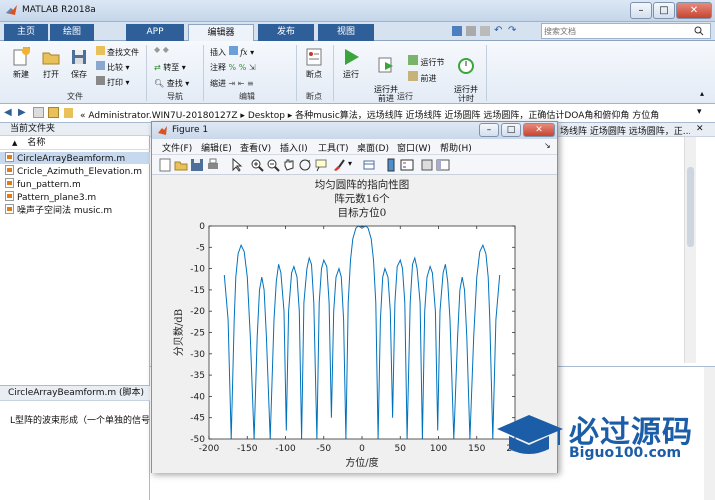 This screenshot has height=500, width=715. Describe the element at coordinates (427, 165) in the screenshot. I see `hide-plot-tools-icon` at that location.